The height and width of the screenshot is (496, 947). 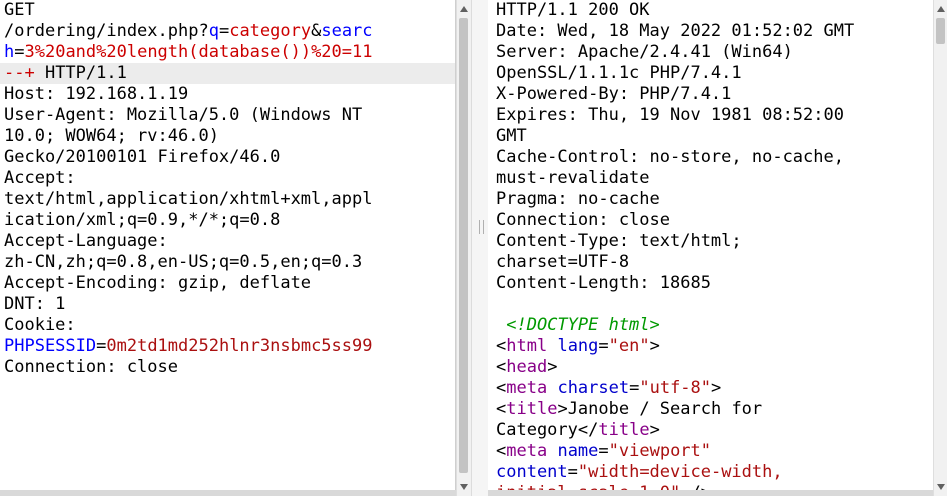 I want to click on html-line: <html lang="en">, so click(x=578, y=346).